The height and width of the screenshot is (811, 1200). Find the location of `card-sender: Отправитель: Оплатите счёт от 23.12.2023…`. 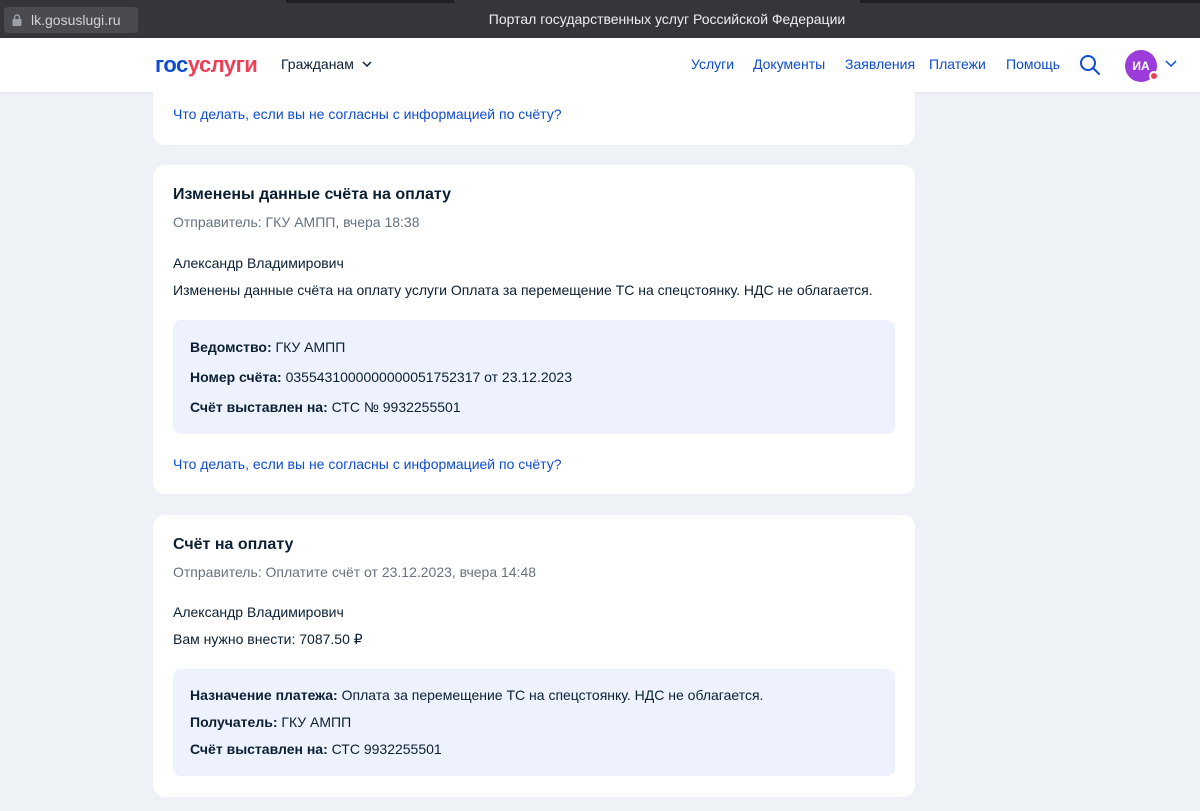

card-sender: Отправитель: Оплатите счёт от 23.12.2023… is located at coordinates (355, 572).